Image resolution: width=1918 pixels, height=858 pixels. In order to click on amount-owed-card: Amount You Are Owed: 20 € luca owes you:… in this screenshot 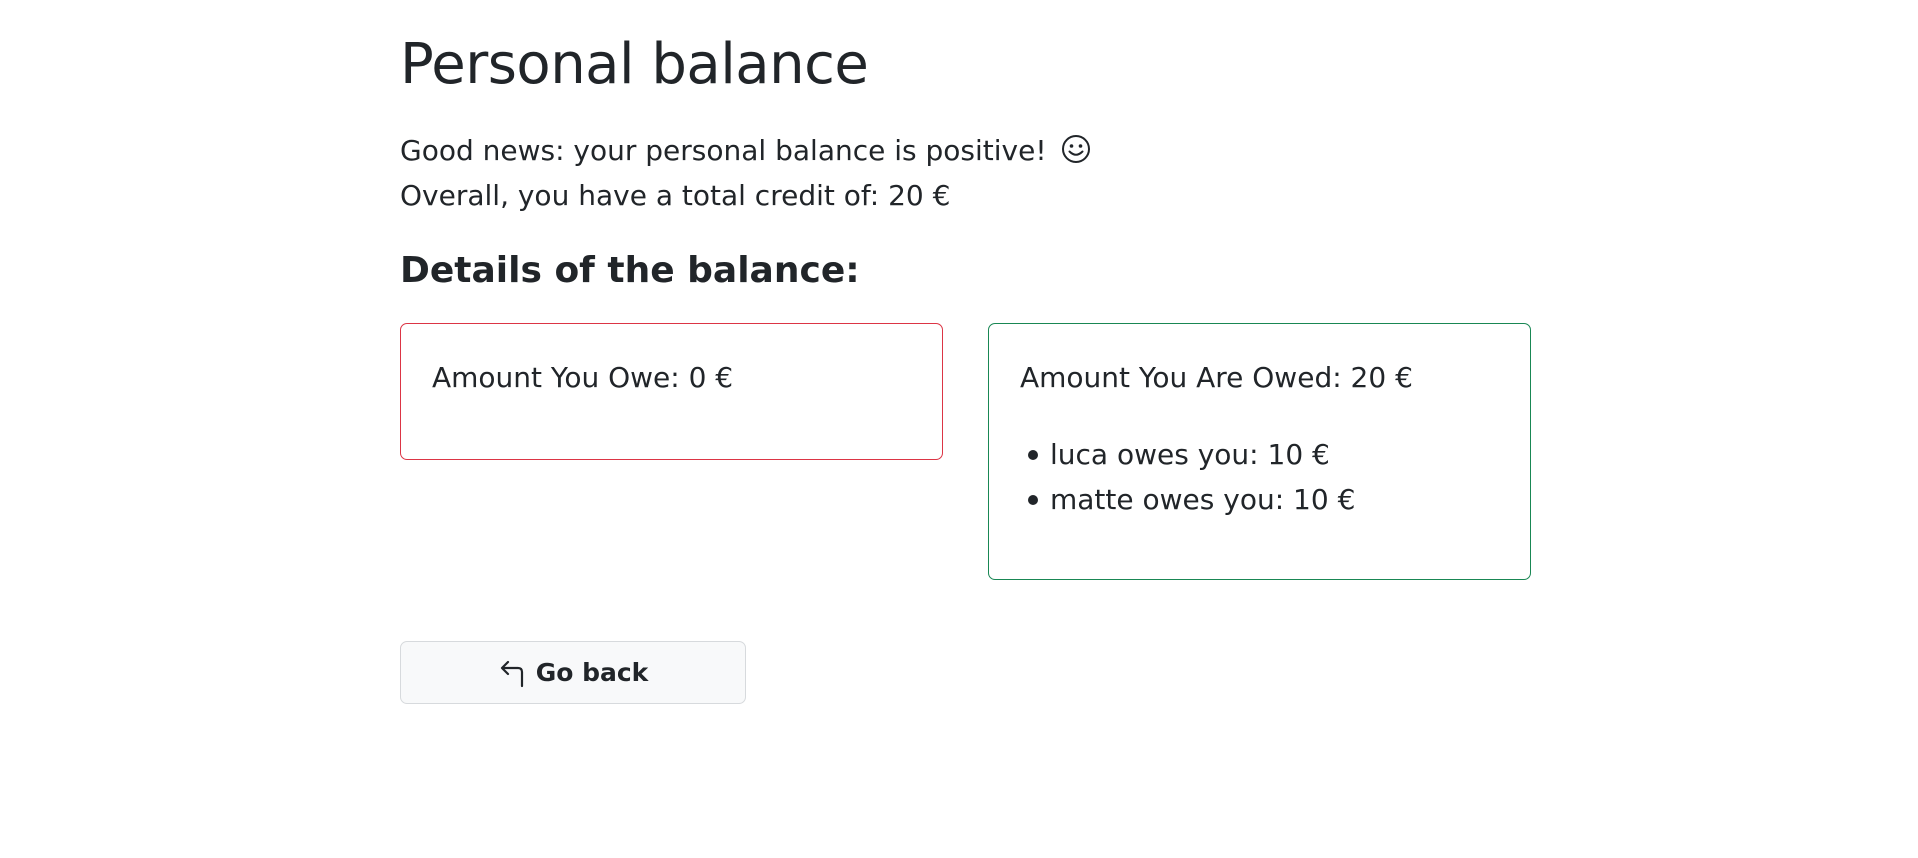, I will do `click(1259, 451)`.